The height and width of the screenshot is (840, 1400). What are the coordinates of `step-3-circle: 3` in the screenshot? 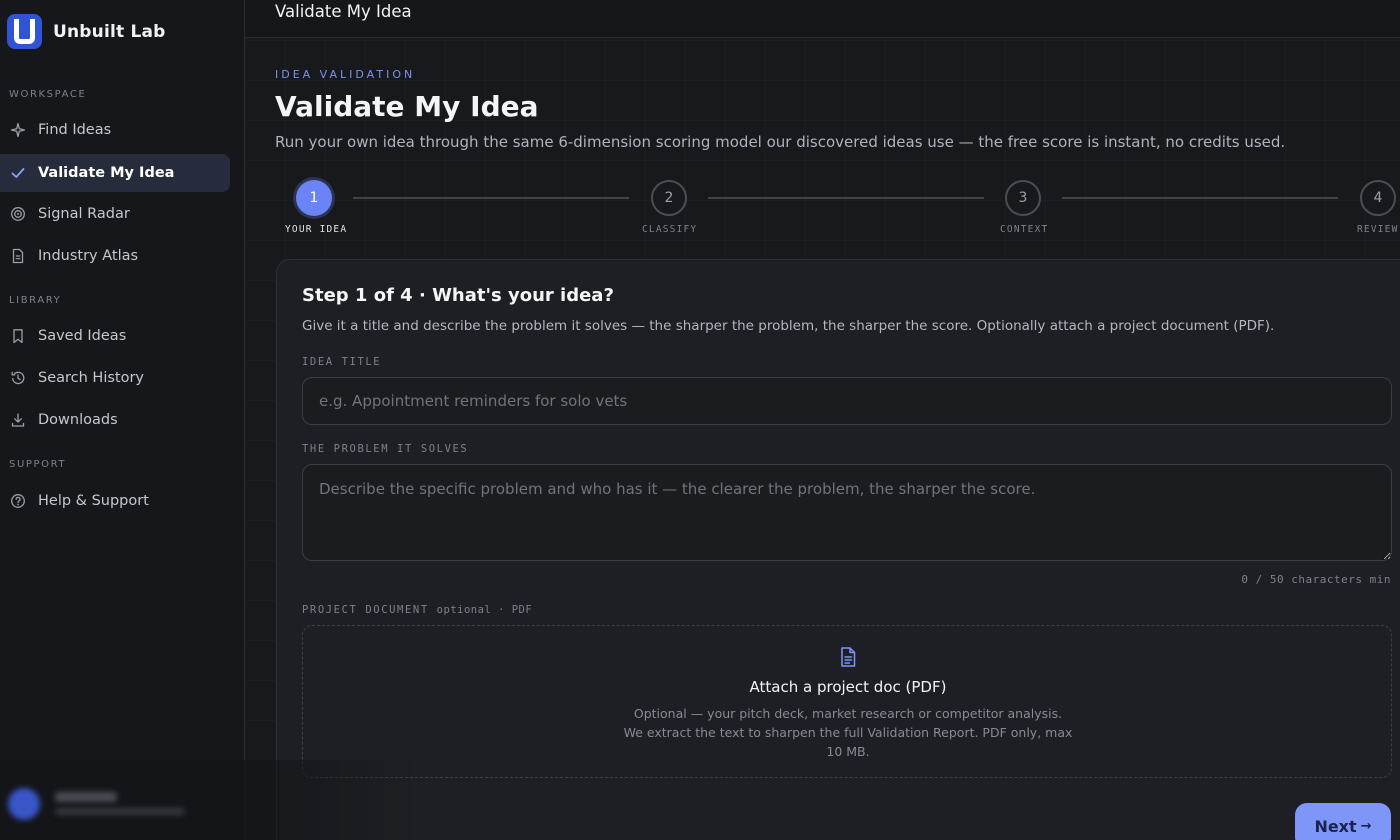 It's located at (1023, 198).